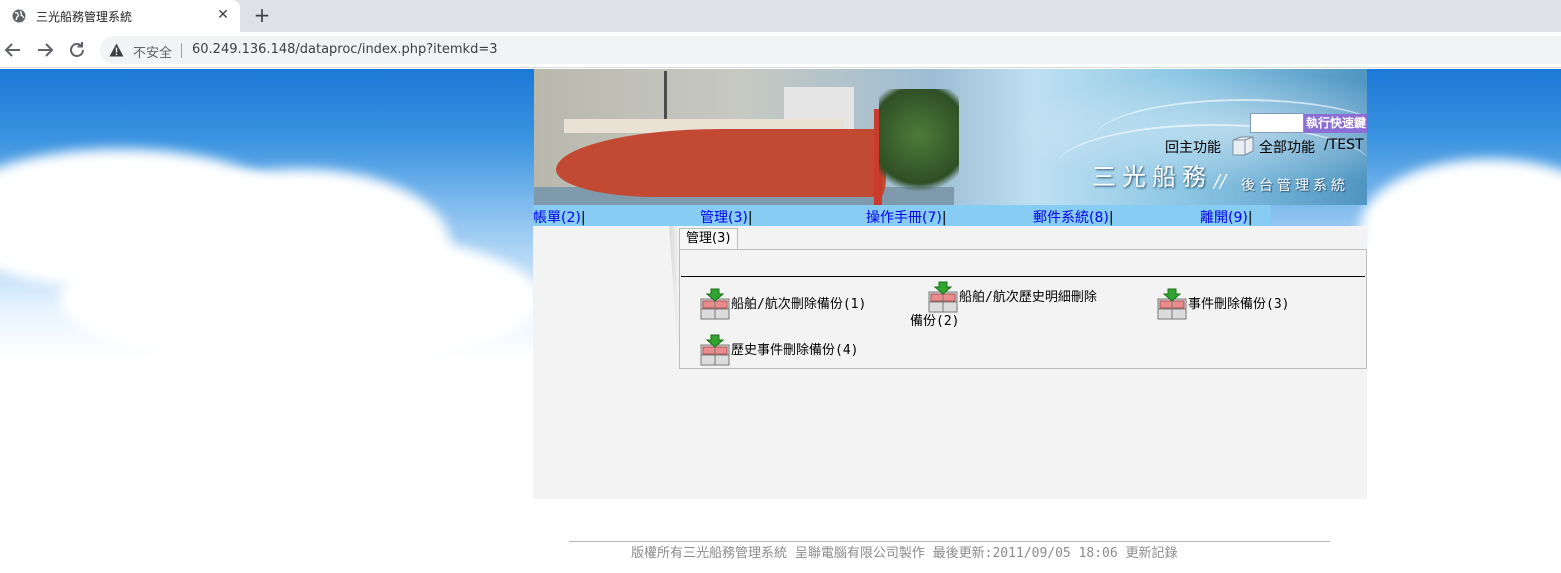 Image resolution: width=1561 pixels, height=573 pixels. What do you see at coordinates (116, 50) in the screenshot?
I see `warning-icon` at bounding box center [116, 50].